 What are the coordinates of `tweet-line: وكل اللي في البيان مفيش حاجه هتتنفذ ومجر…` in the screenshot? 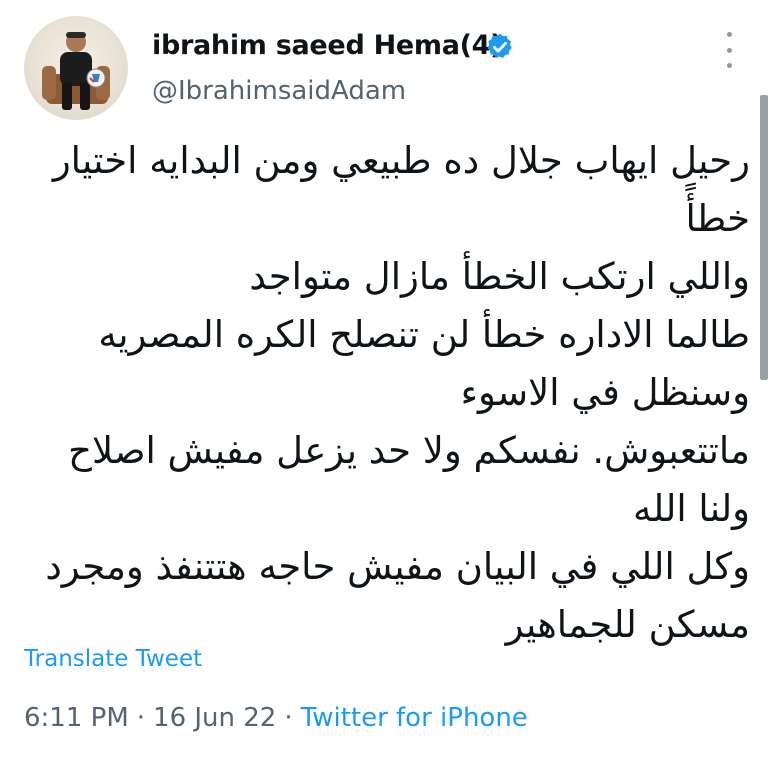 It's located at (397, 566).